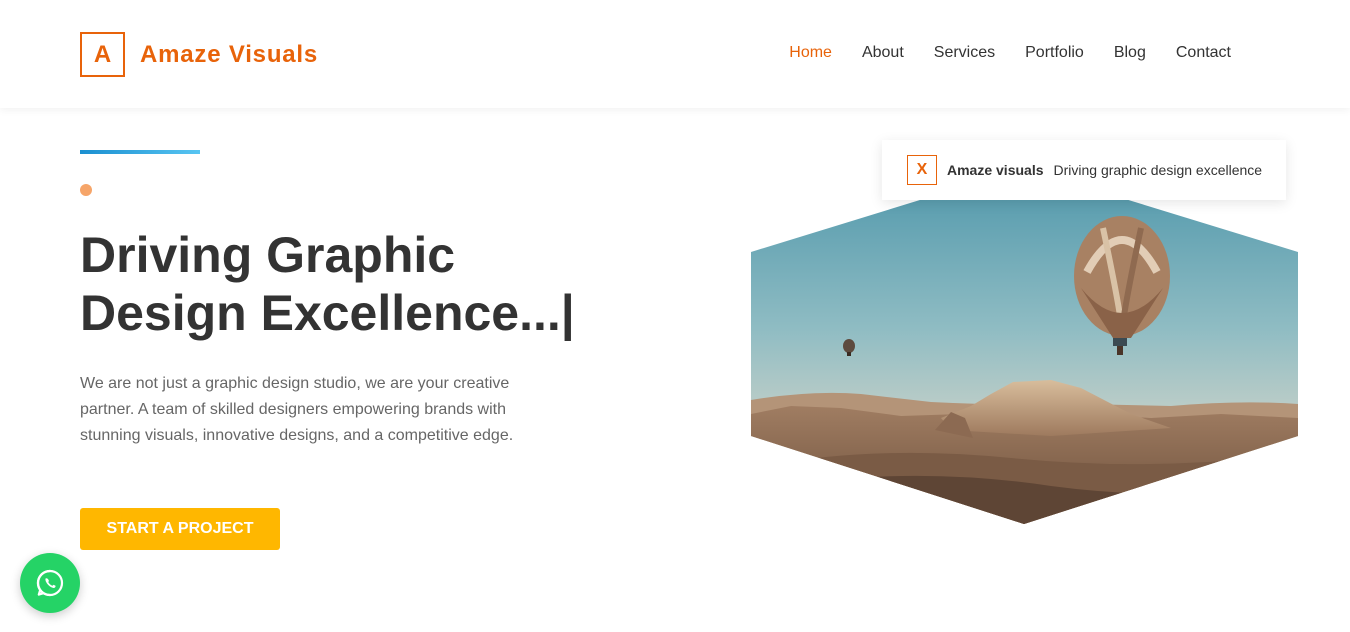  Describe the element at coordinates (180, 529) in the screenshot. I see `start-project-button: START A PROJECT` at that location.